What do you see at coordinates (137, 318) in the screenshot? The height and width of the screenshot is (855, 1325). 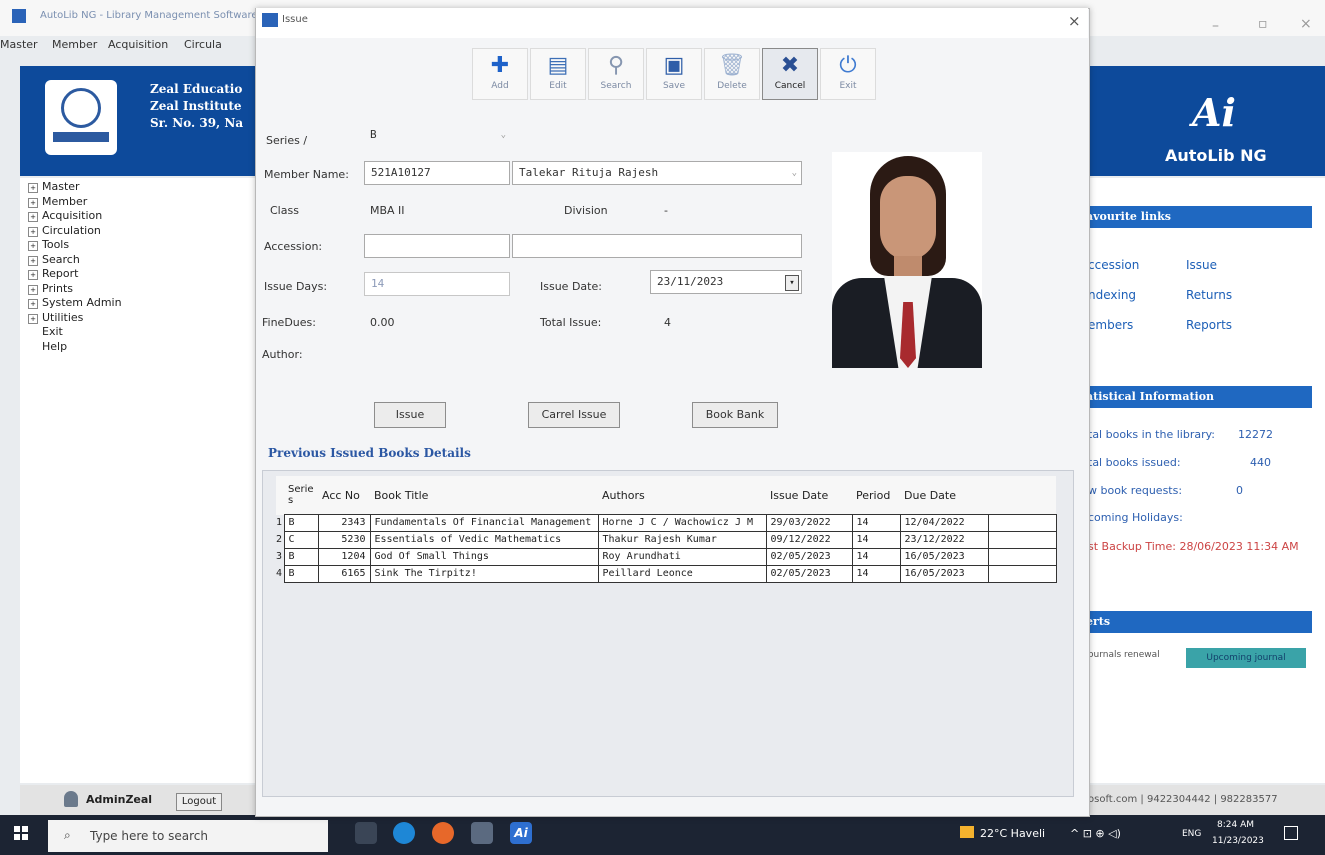 I see `tree-item-utilities: + Utilities` at bounding box center [137, 318].